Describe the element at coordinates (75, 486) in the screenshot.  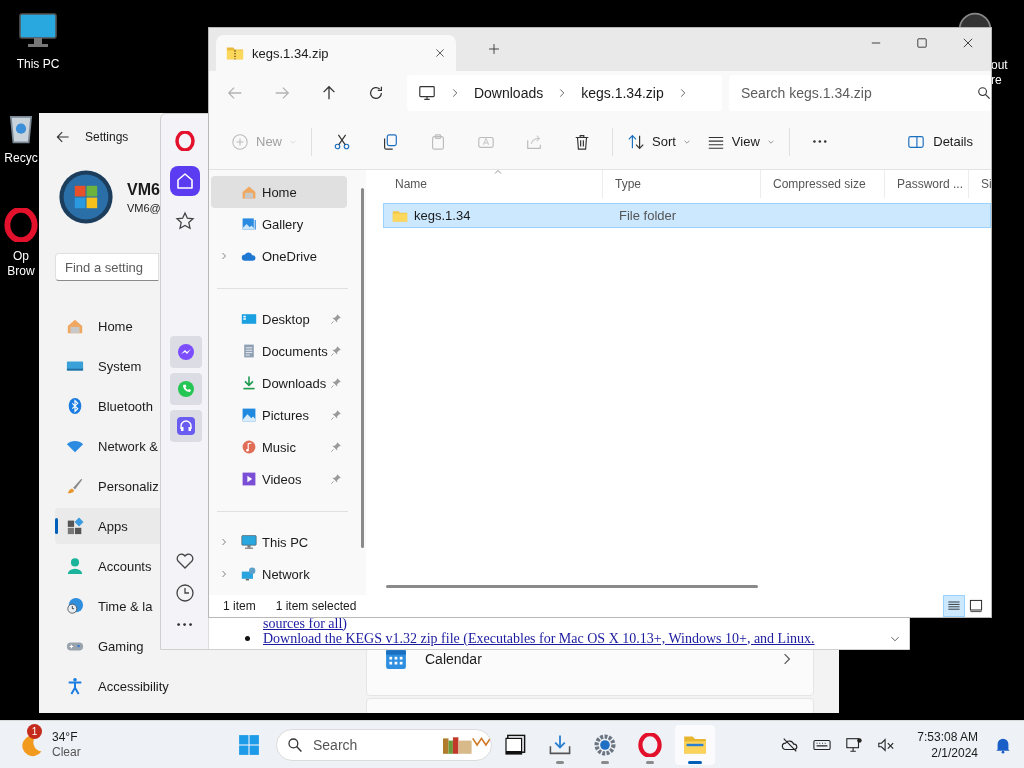
I see `brush-icon` at that location.